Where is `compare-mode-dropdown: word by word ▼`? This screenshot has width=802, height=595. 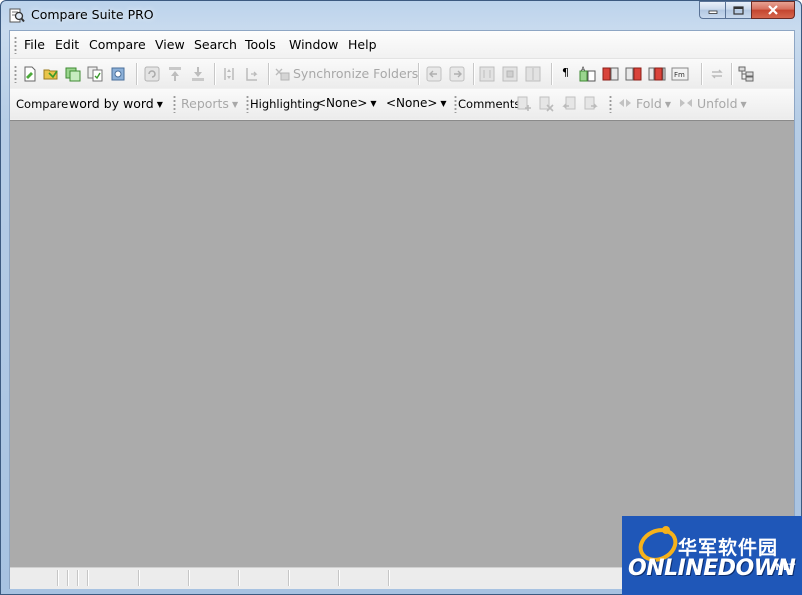 compare-mode-dropdown: word by word ▼ is located at coordinates (116, 103).